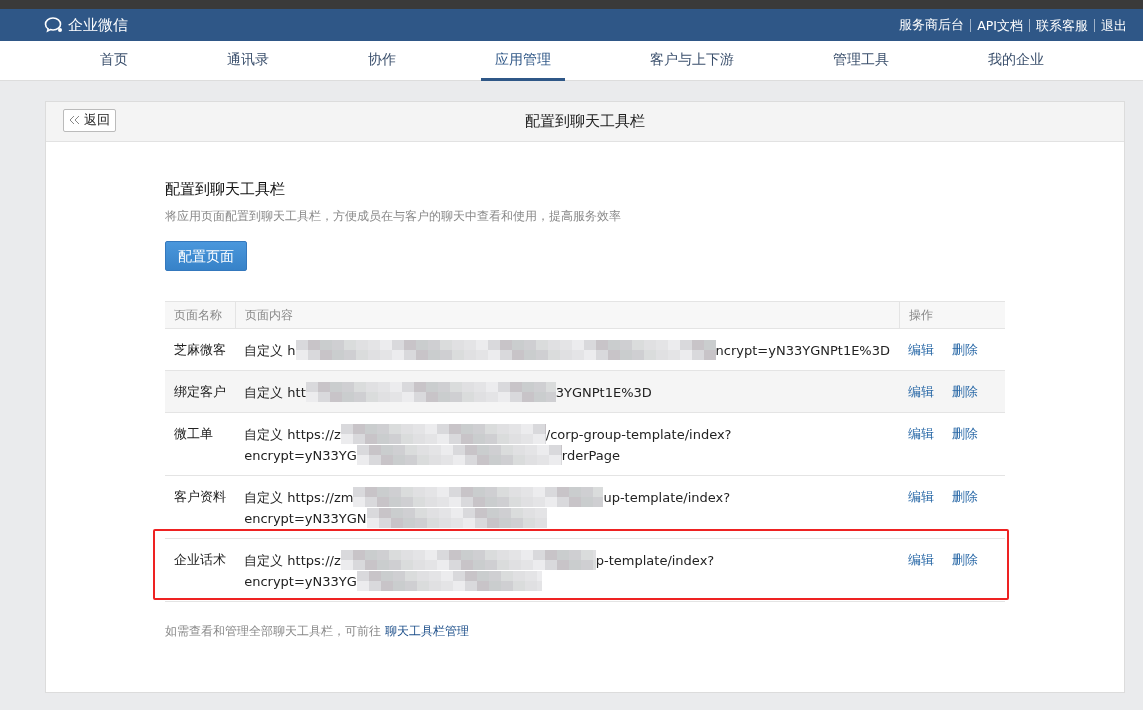 This screenshot has height=710, width=1143. I want to click on nav-tab: 首页, so click(113, 61).